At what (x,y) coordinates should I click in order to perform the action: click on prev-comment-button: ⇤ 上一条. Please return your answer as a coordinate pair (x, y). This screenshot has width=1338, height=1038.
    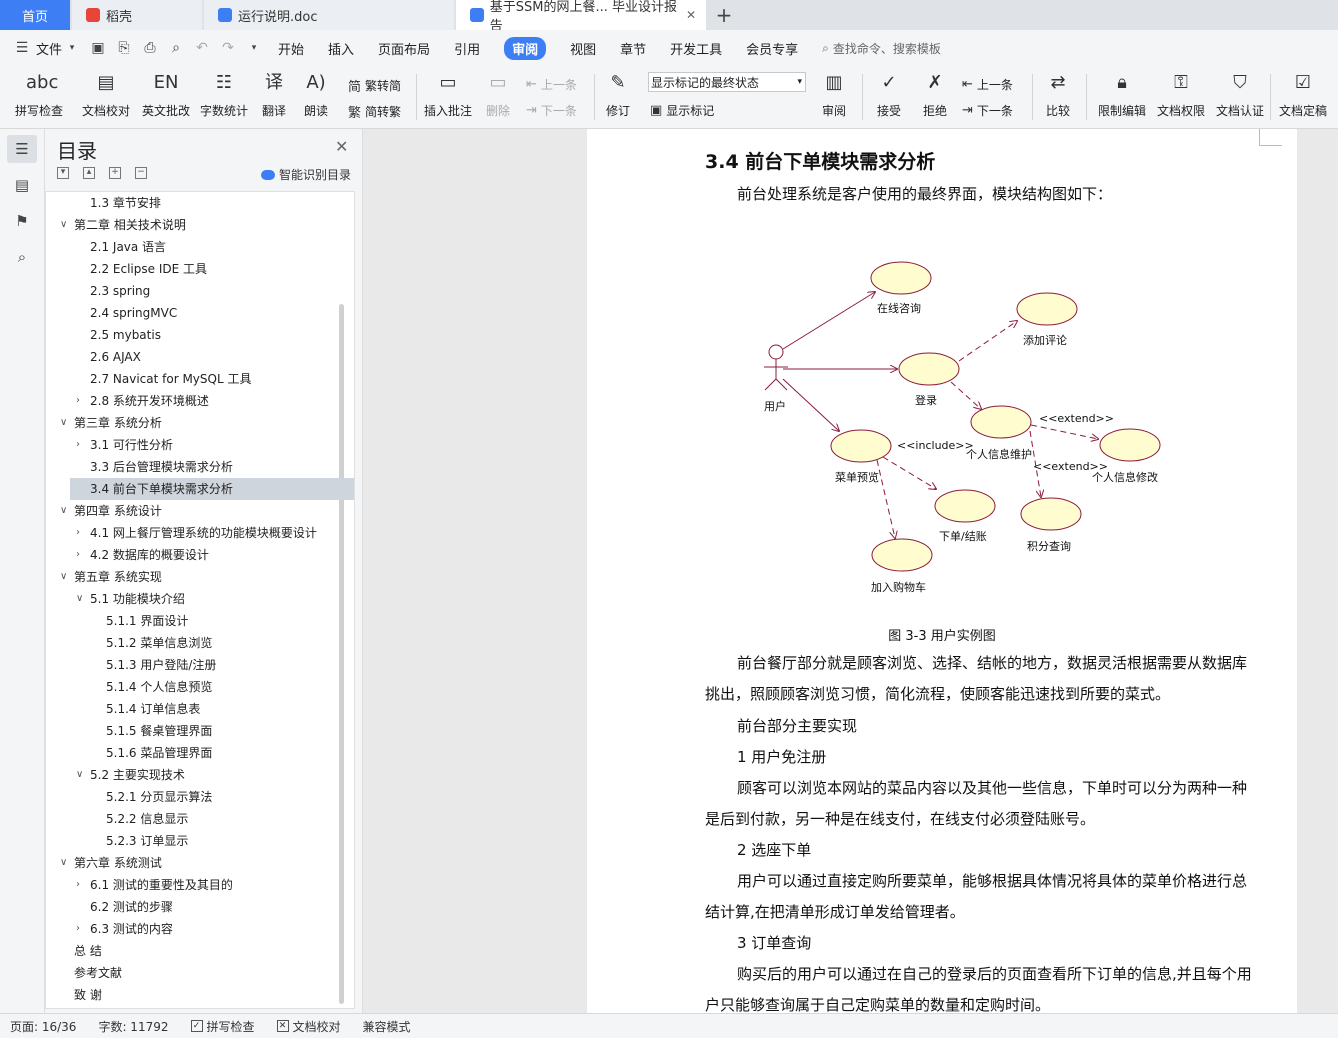
    Looking at the image, I should click on (551, 84).